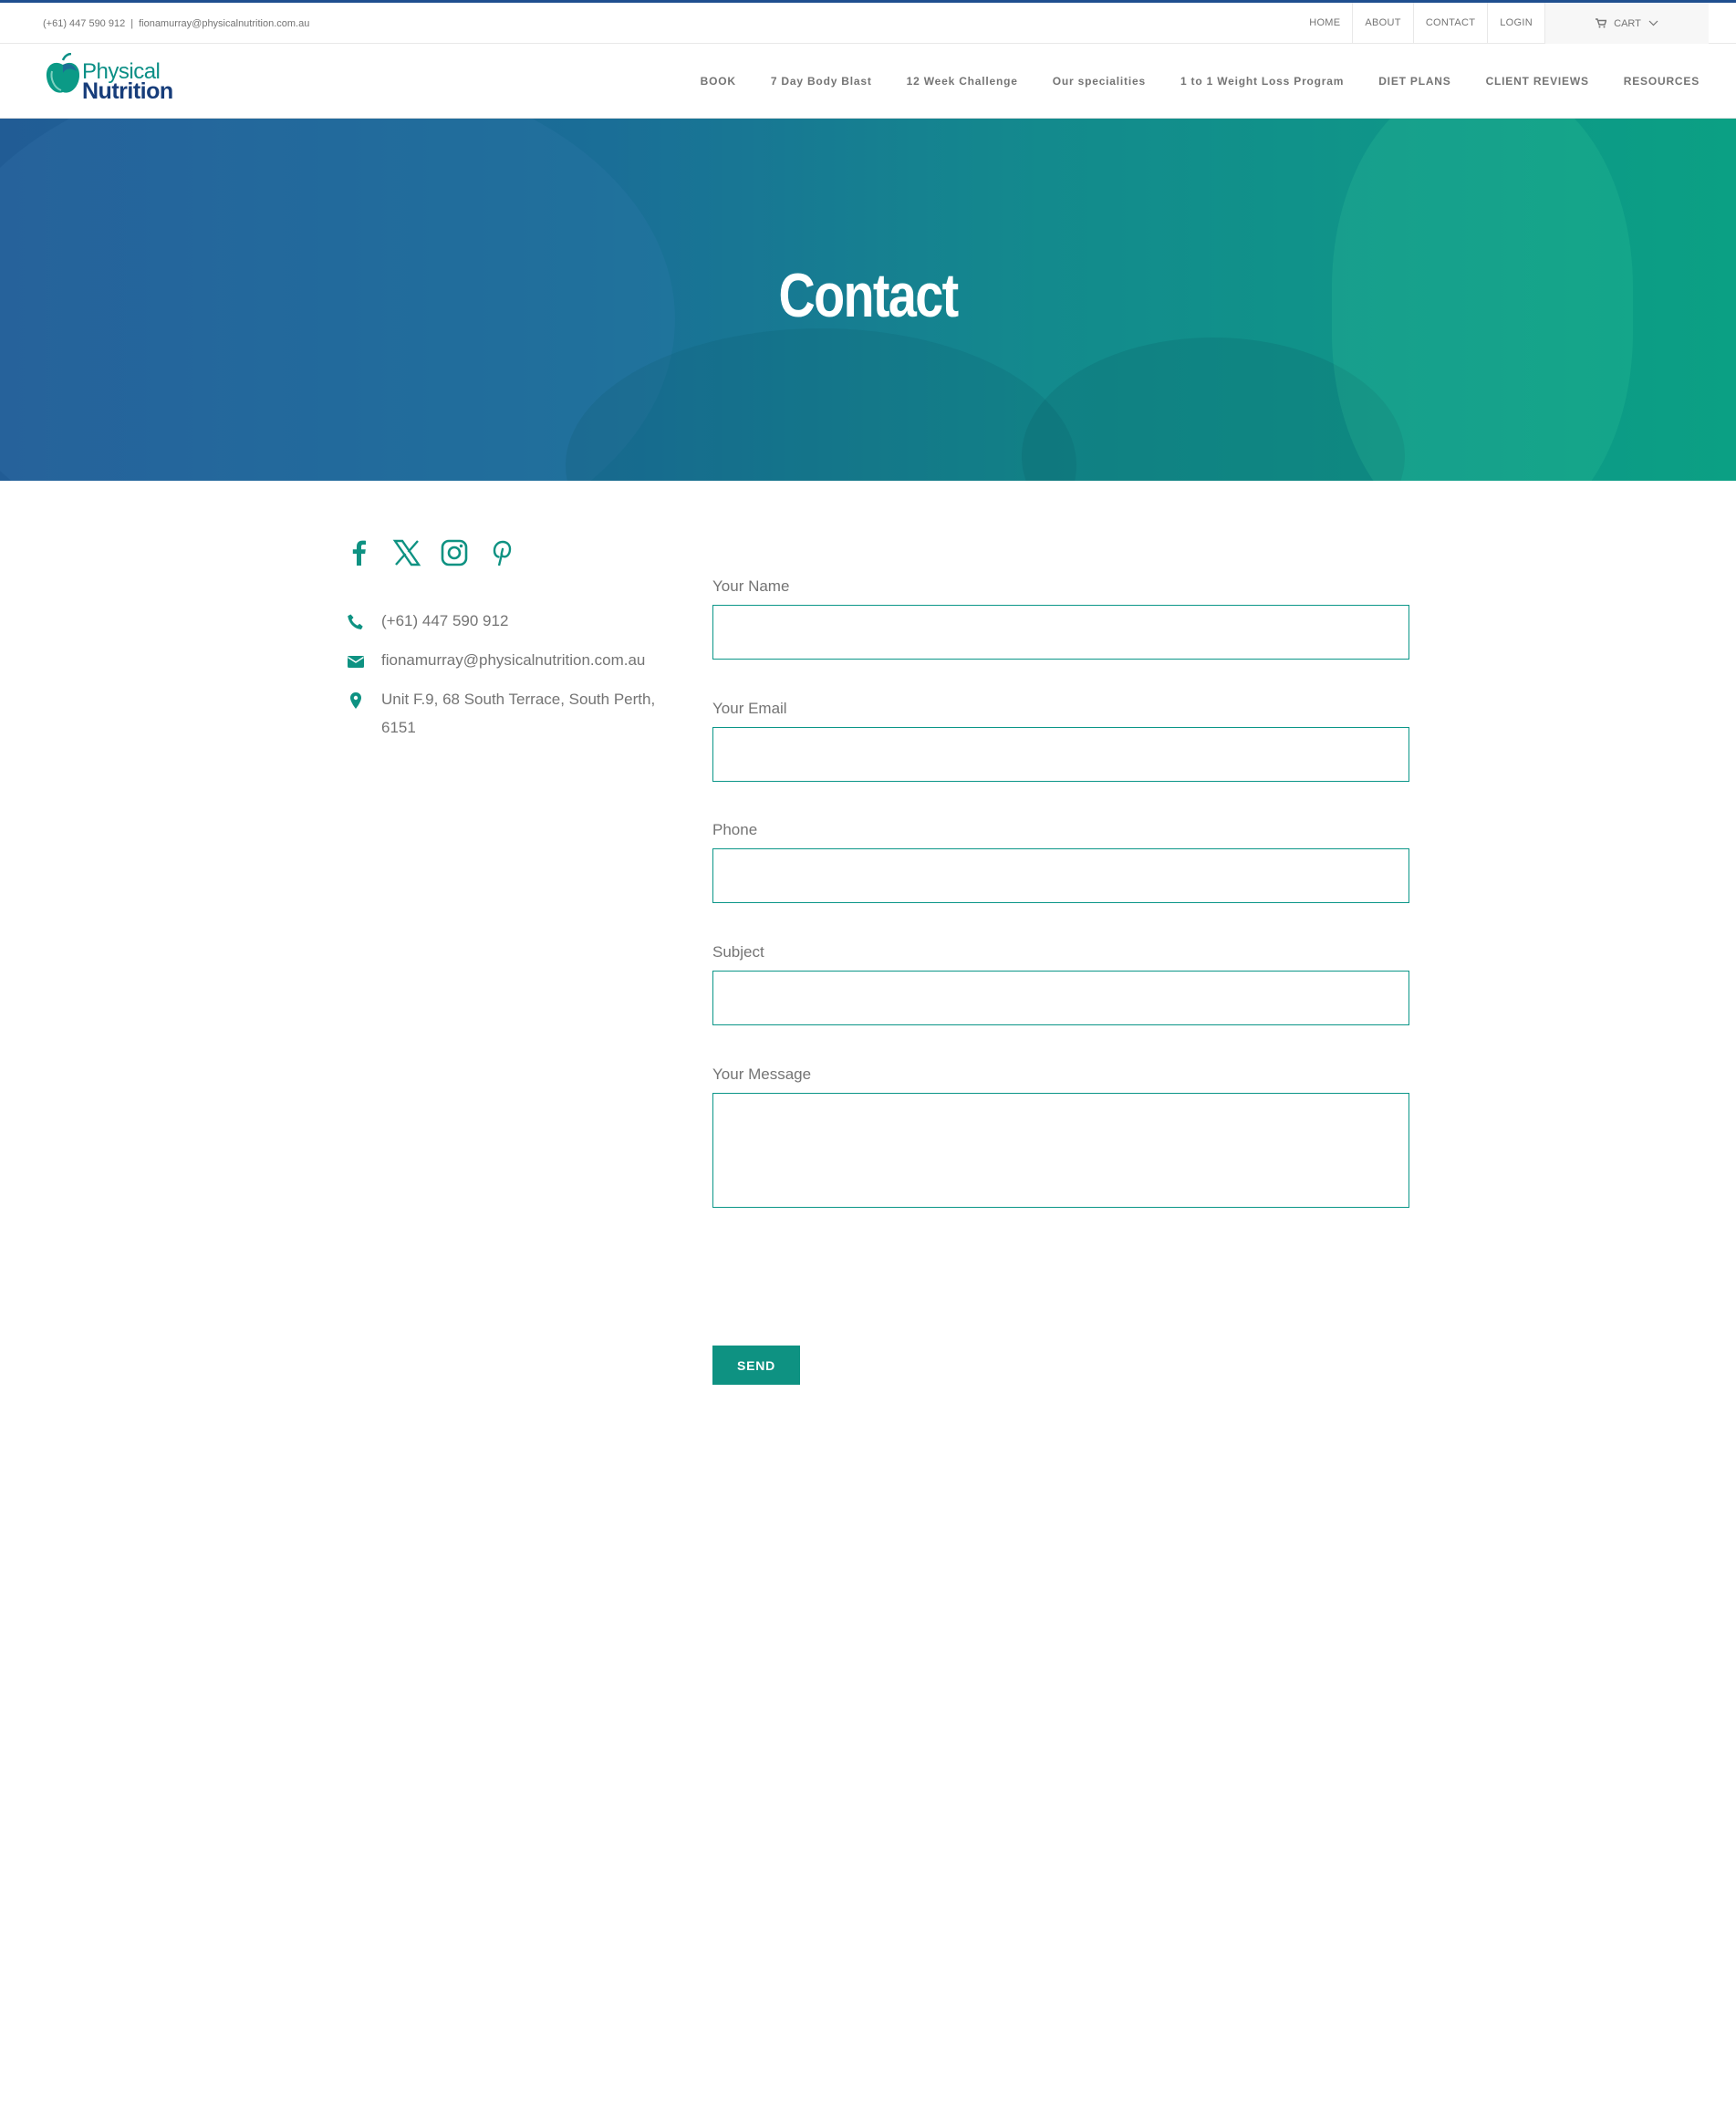  What do you see at coordinates (1449, 24) in the screenshot?
I see `topnav-contact: CONTACT` at bounding box center [1449, 24].